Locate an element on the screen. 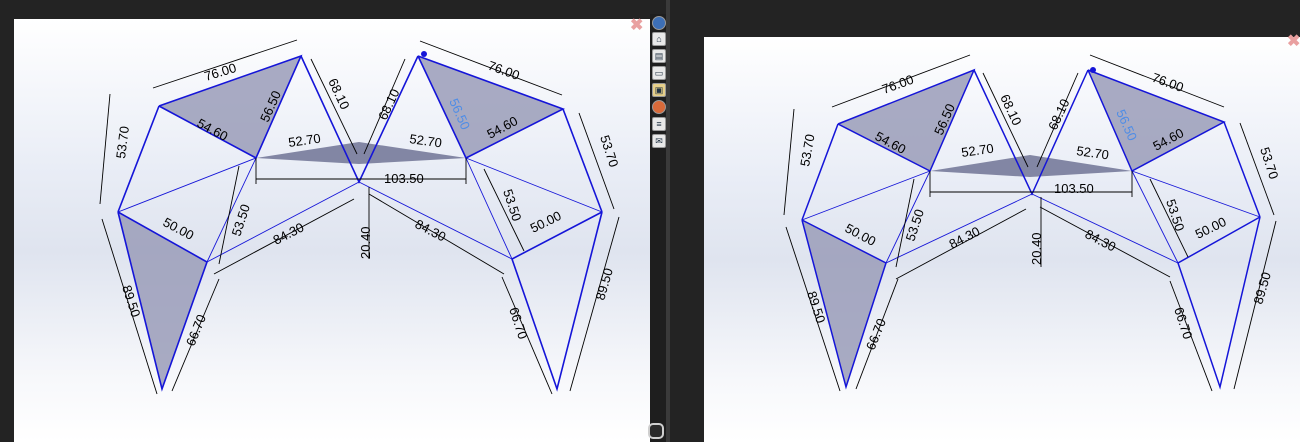 The width and height of the screenshot is (1300, 442). color-wheel-icon is located at coordinates (659, 107).